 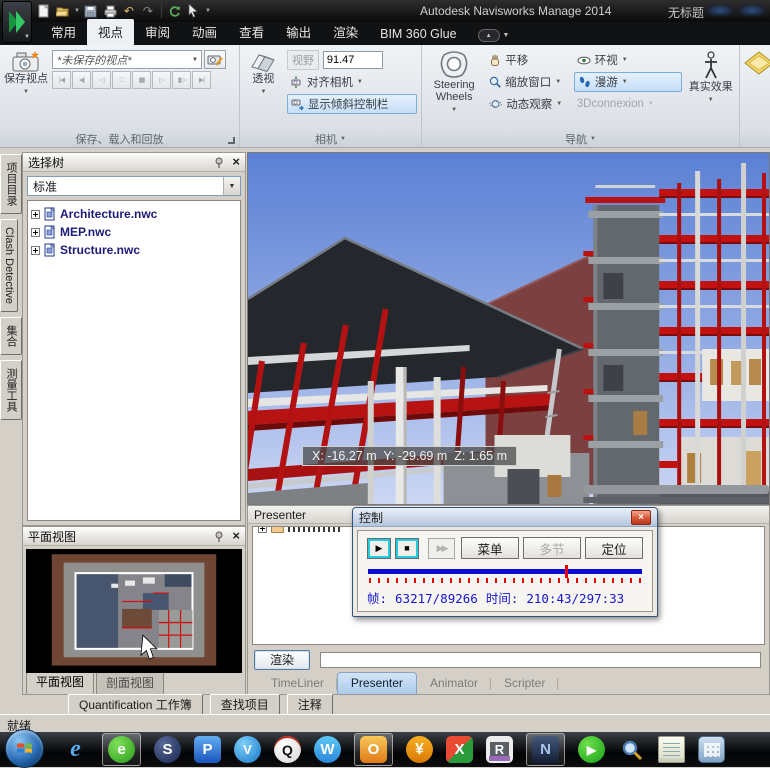 I want to click on tab-animator: Animator, so click(x=454, y=683).